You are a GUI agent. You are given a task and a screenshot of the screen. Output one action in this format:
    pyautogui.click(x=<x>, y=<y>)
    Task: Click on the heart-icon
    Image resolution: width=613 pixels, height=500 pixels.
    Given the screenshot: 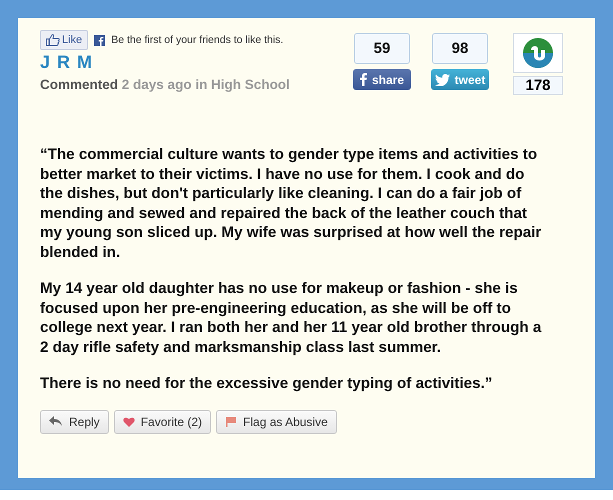 What is the action you would take?
    pyautogui.click(x=128, y=421)
    